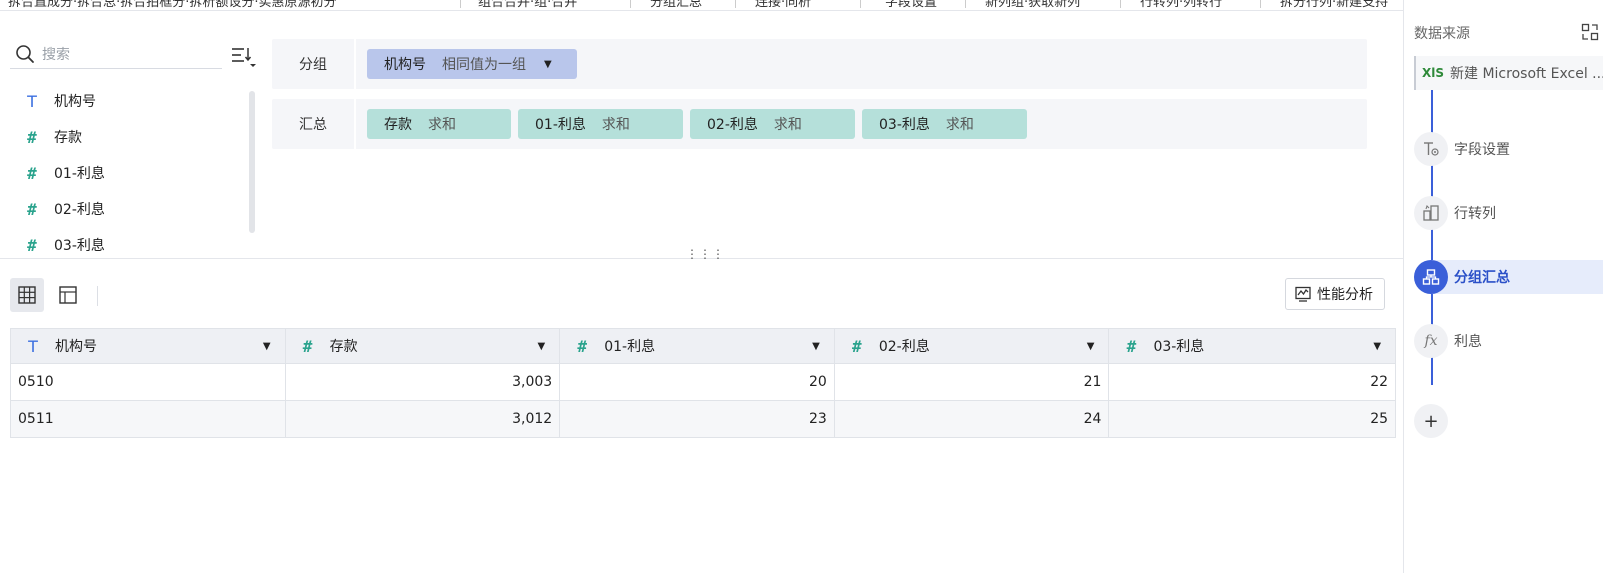 Image resolution: width=1603 pixels, height=573 pixels. Describe the element at coordinates (120, 101) in the screenshot. I see `field-item-jigouhao: T 机构号` at that location.